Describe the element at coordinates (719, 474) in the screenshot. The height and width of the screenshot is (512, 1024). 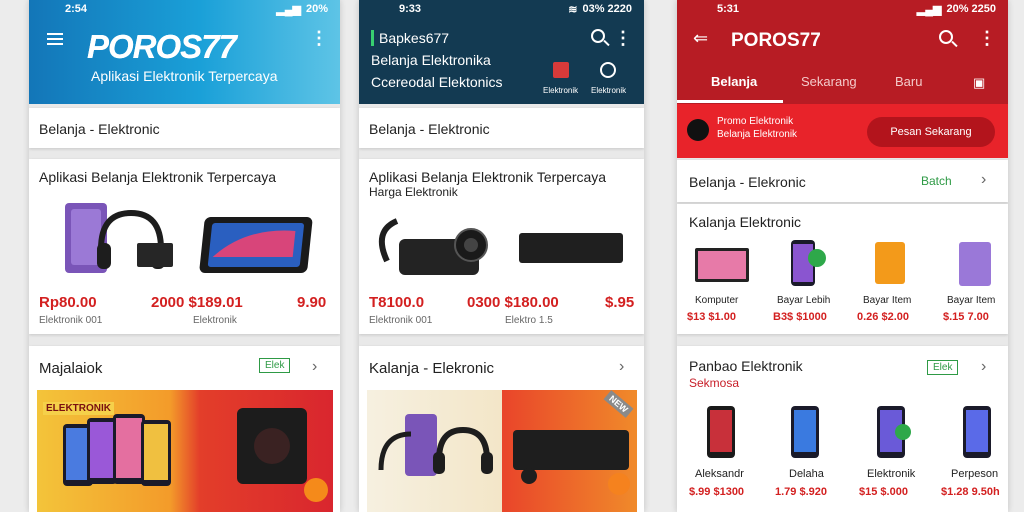
I see `item-name-1: Aleksandr` at that location.